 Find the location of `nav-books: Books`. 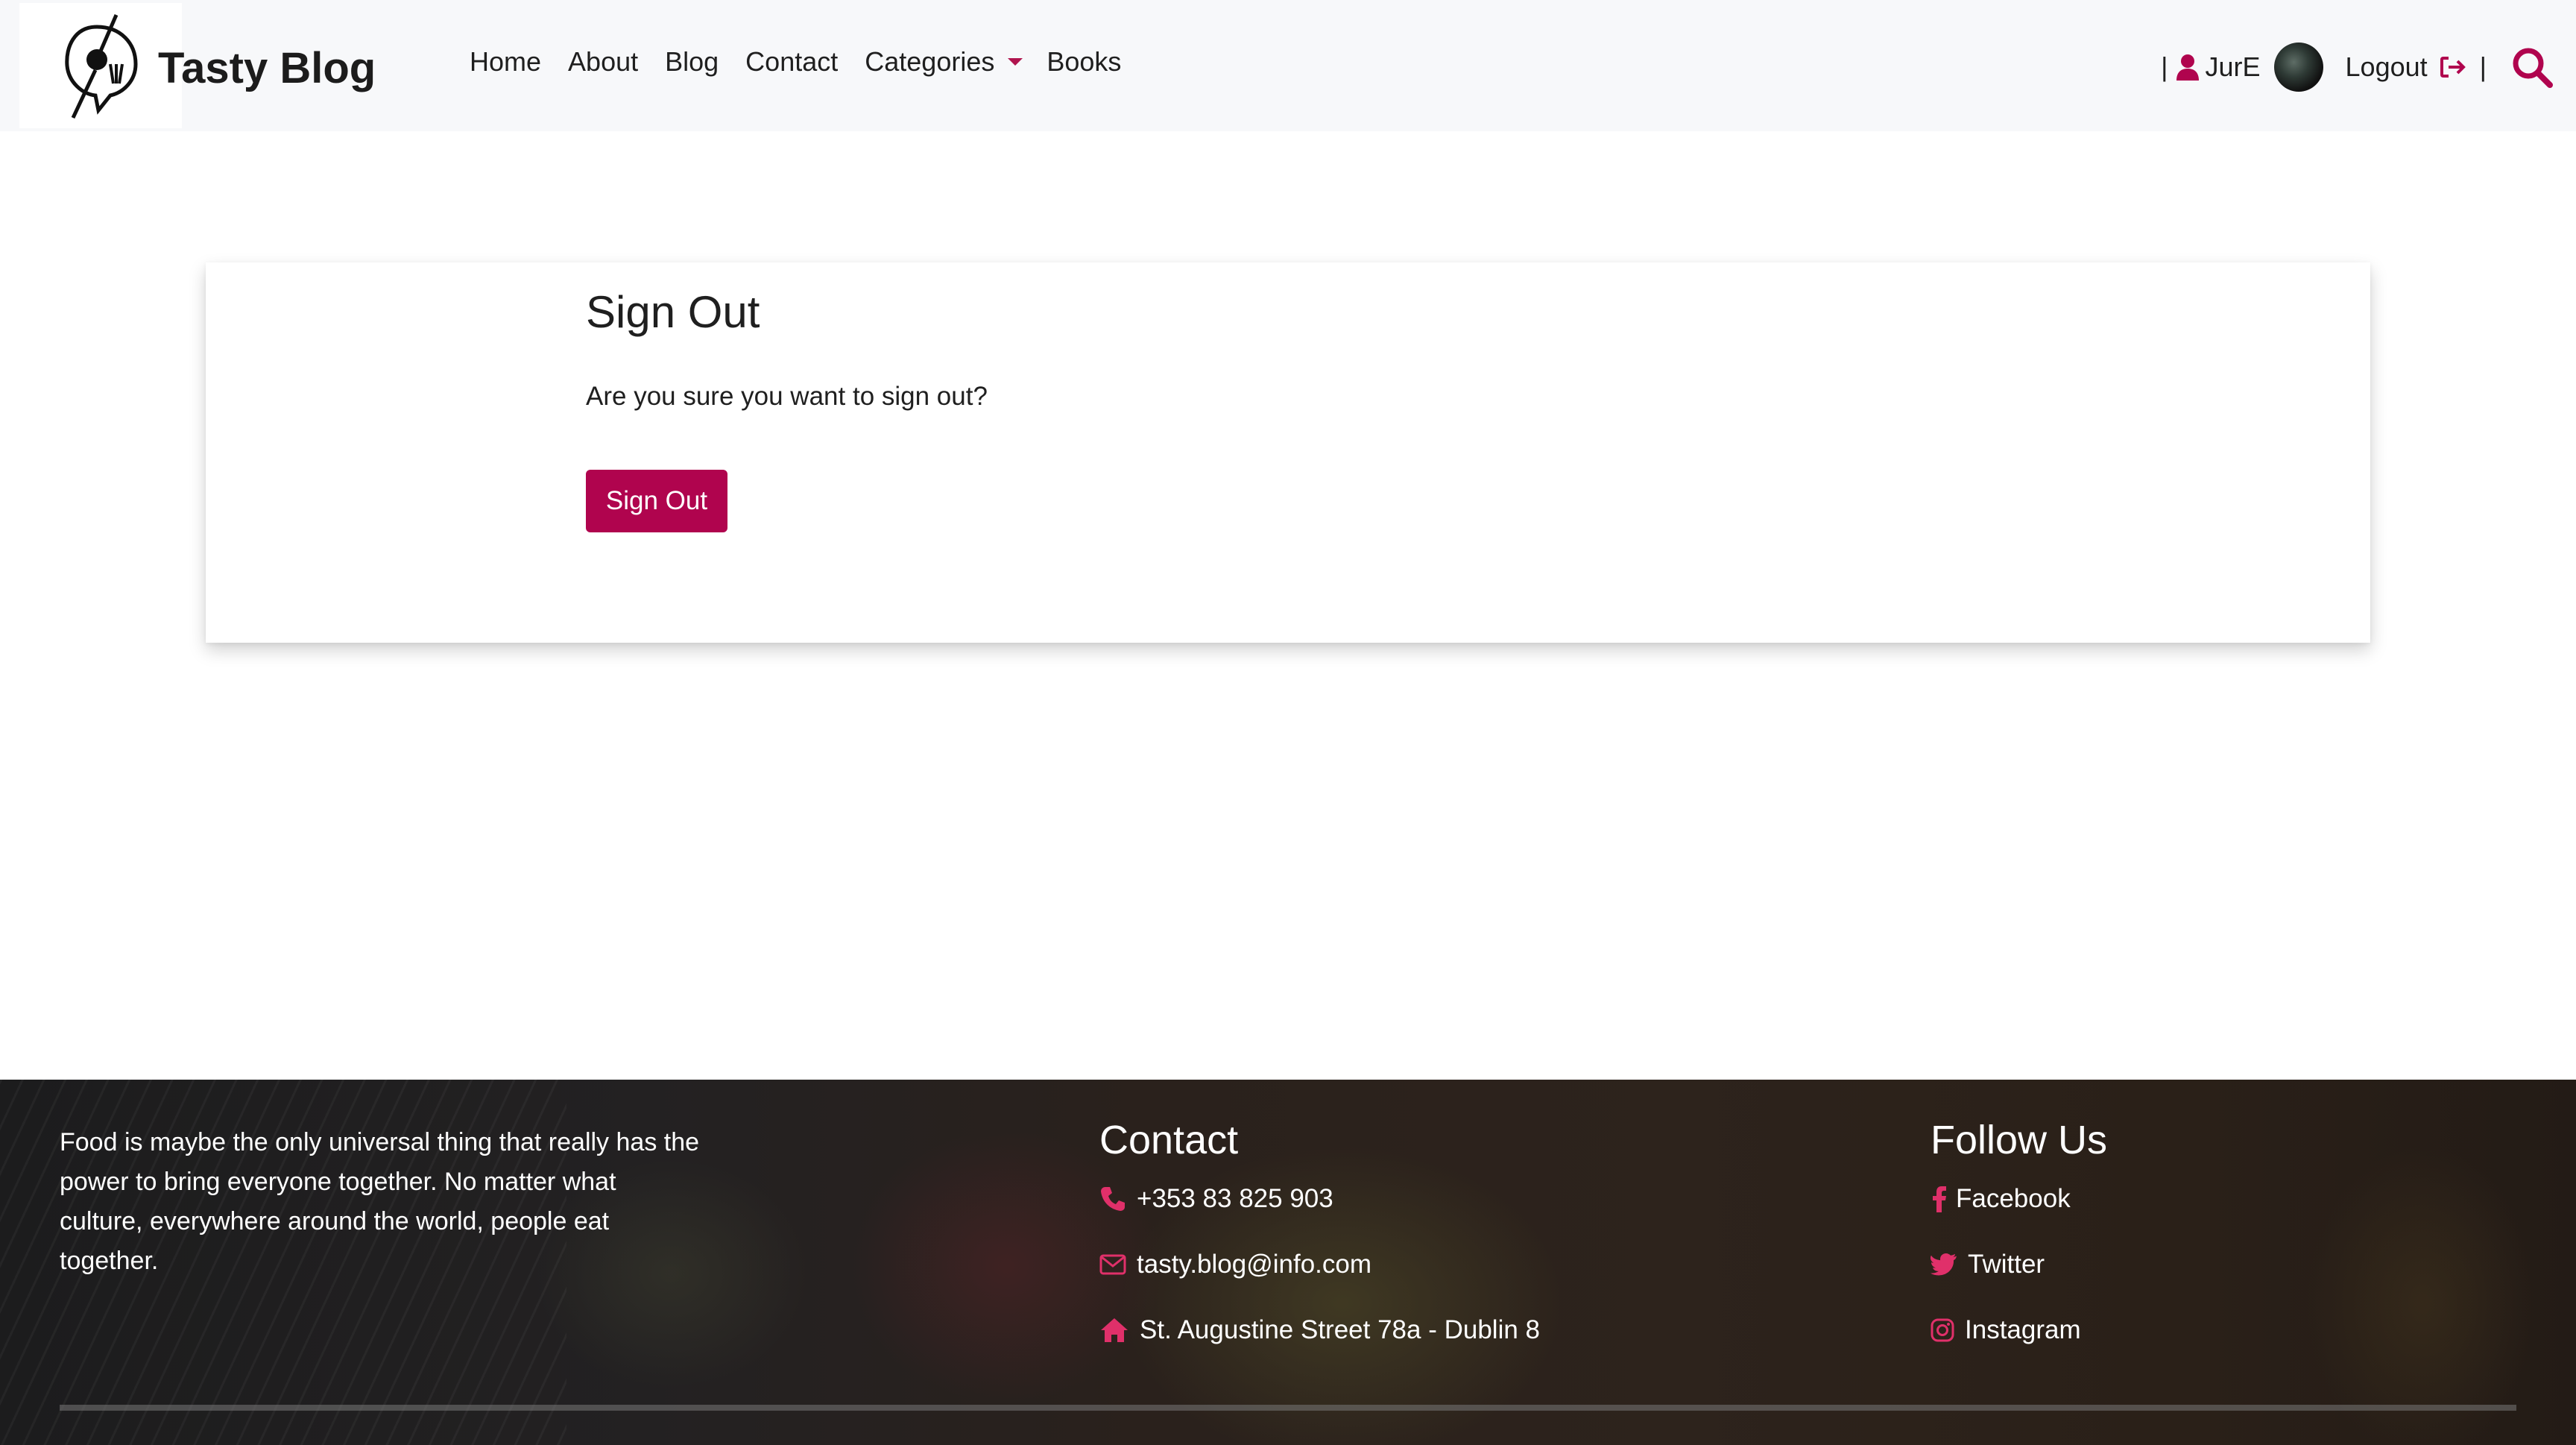

nav-books: Books is located at coordinates (1083, 62).